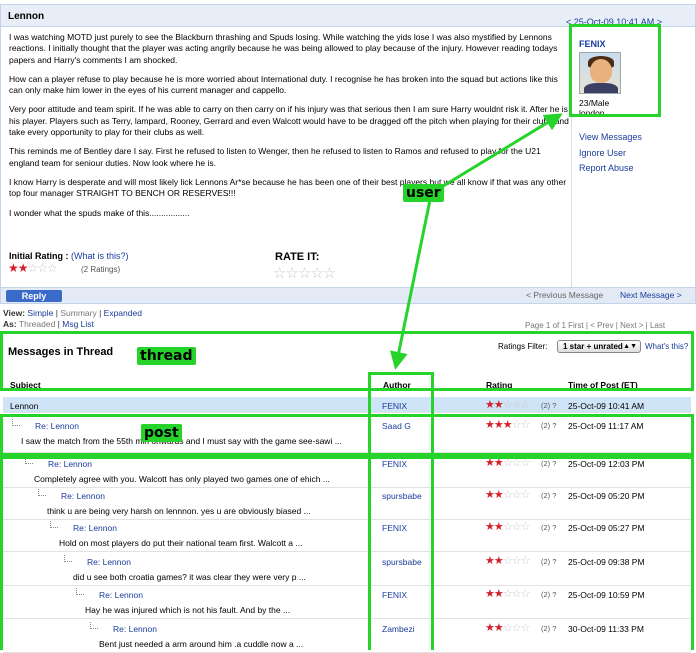 This screenshot has height=653, width=696. What do you see at coordinates (501, 151) in the screenshot?
I see `arrow-to-user` at bounding box center [501, 151].